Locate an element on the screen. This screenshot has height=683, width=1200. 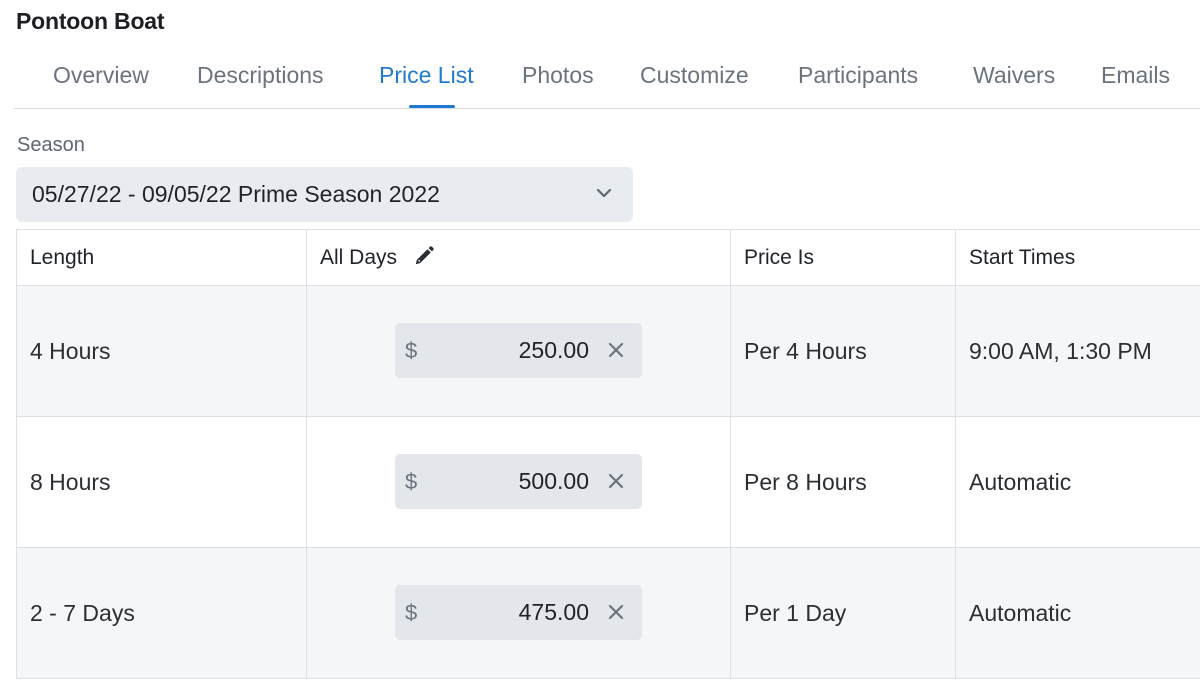
pencil-icon is located at coordinates (424, 256).